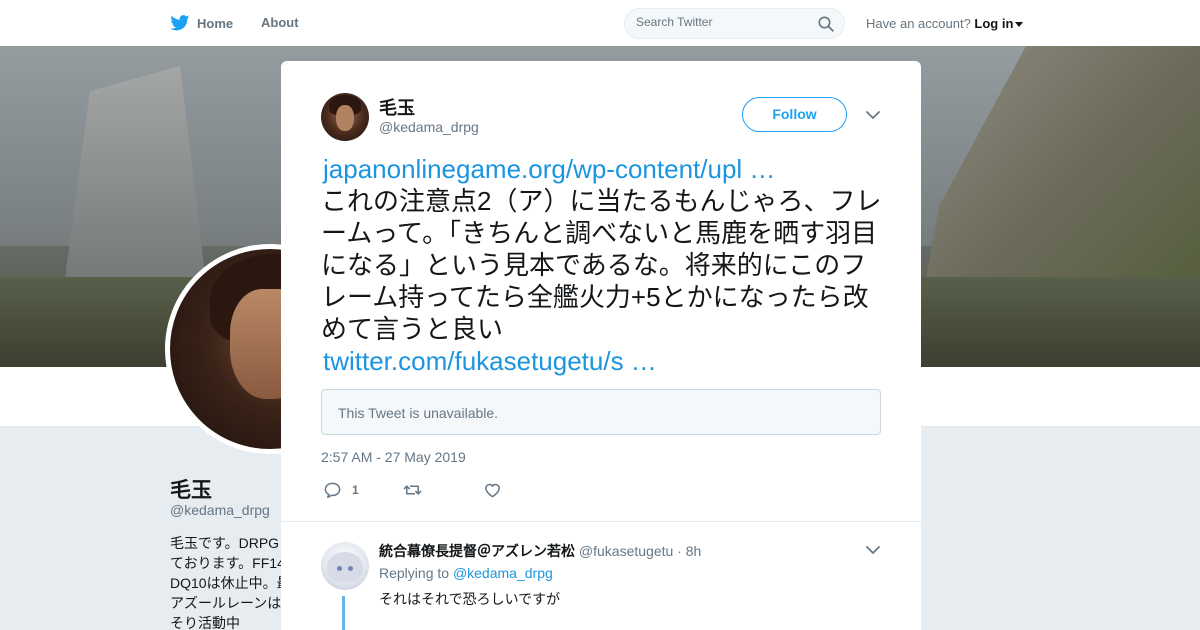 This screenshot has height=630, width=1200. I want to click on reply-time: · 8h, so click(689, 551).